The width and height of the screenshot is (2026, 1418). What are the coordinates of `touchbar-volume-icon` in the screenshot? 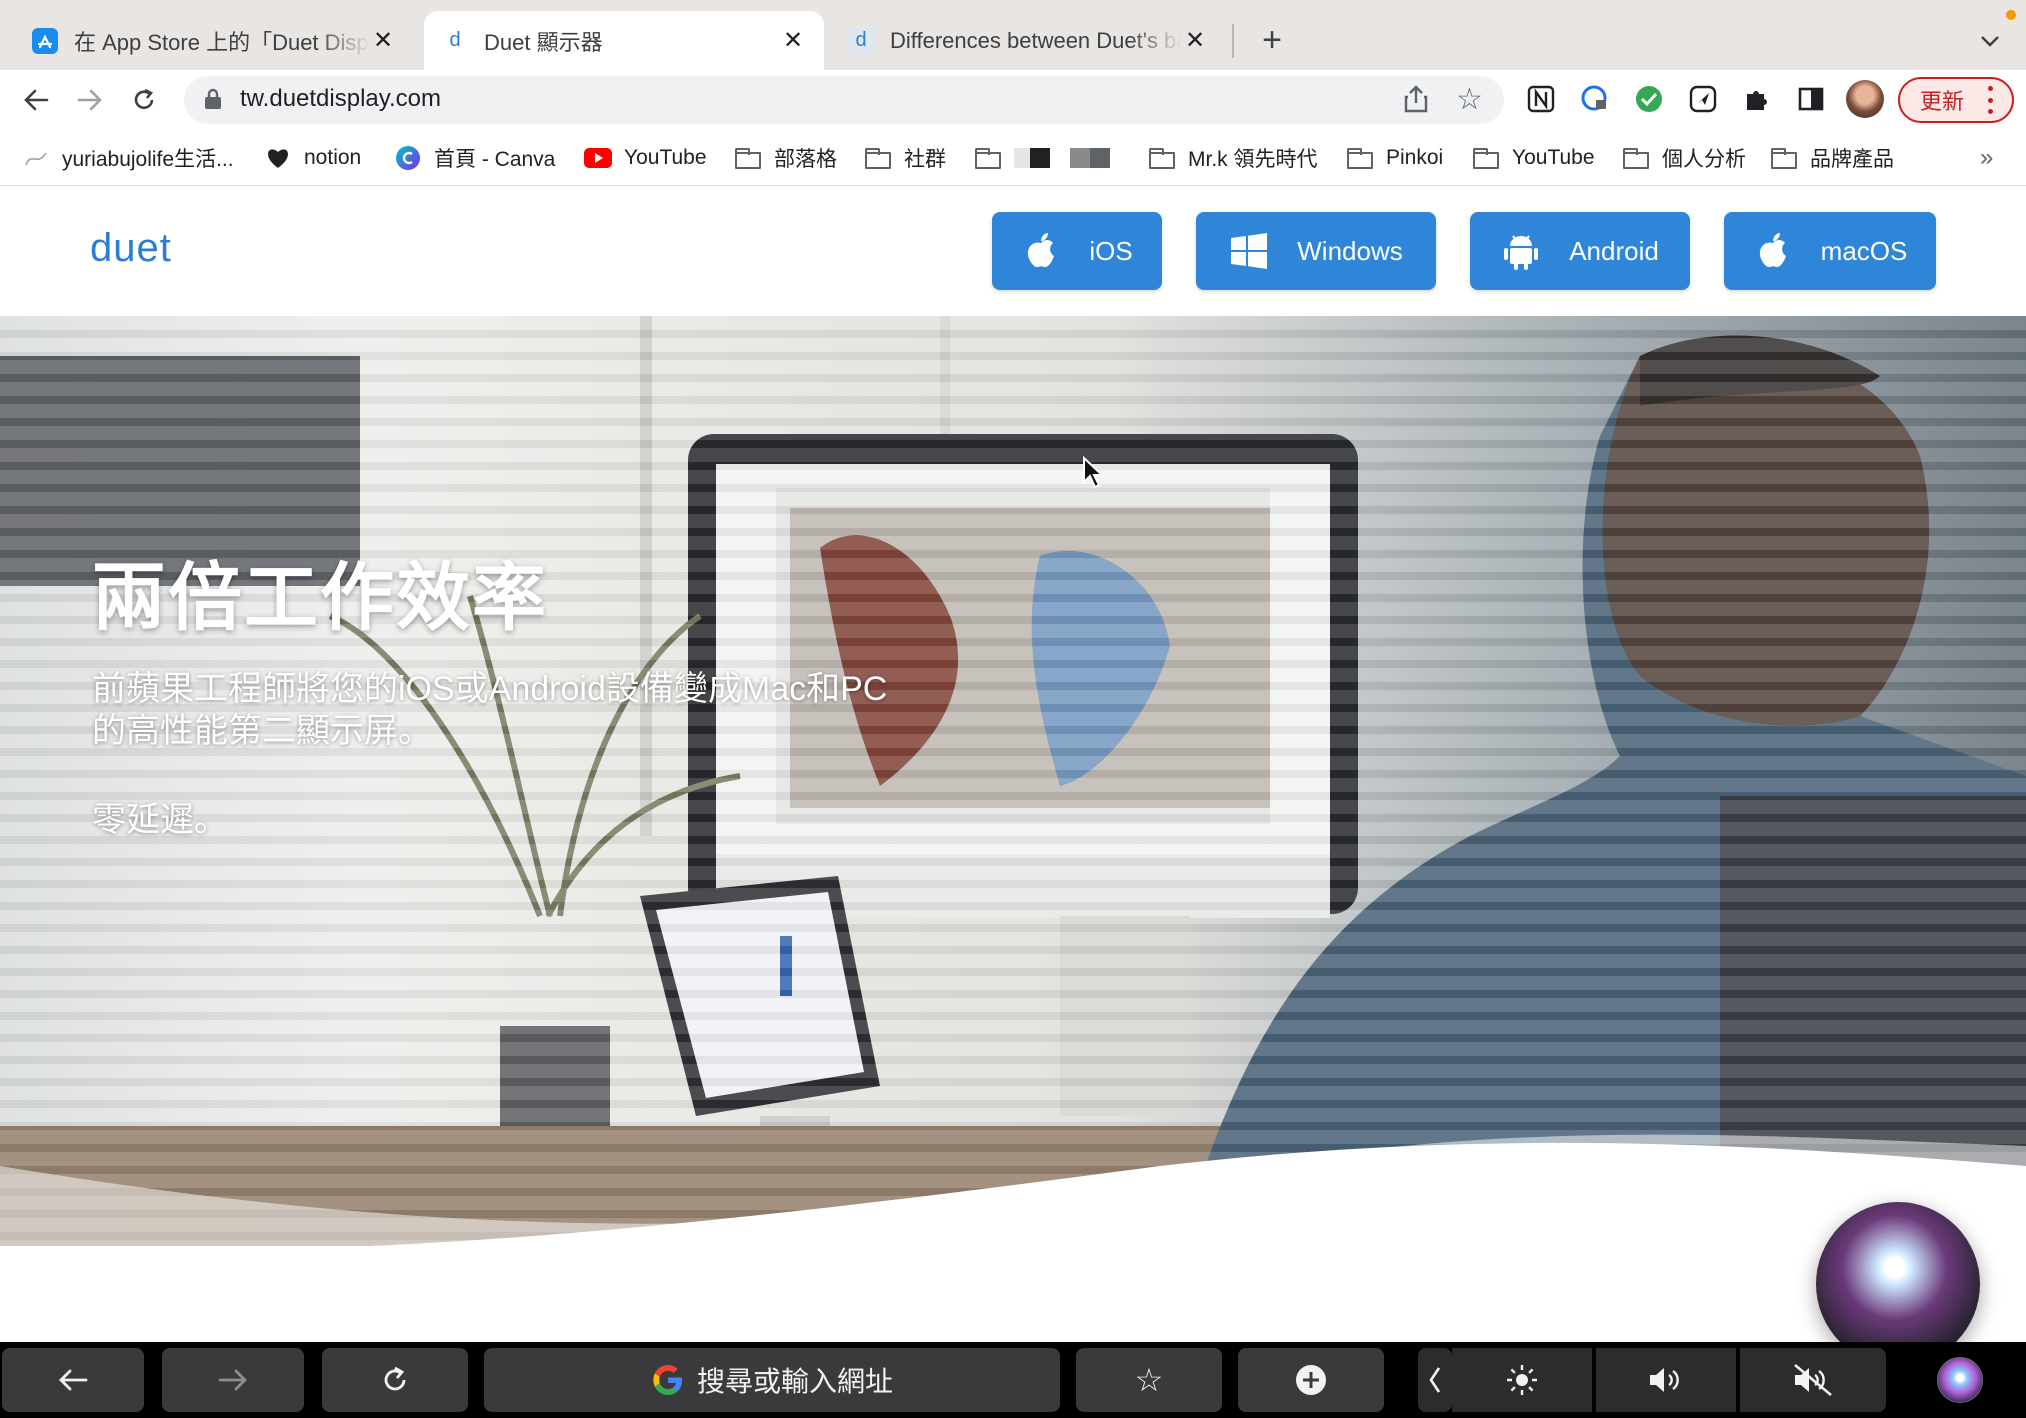 It's located at (1666, 1380).